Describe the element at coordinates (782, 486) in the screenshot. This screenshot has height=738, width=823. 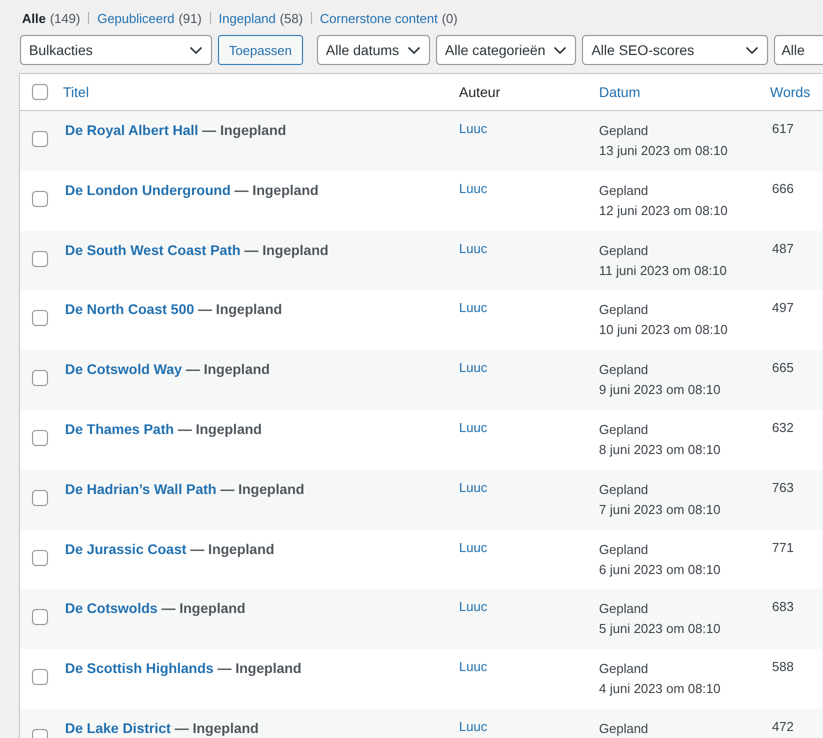
I see `word-count: 763` at that location.